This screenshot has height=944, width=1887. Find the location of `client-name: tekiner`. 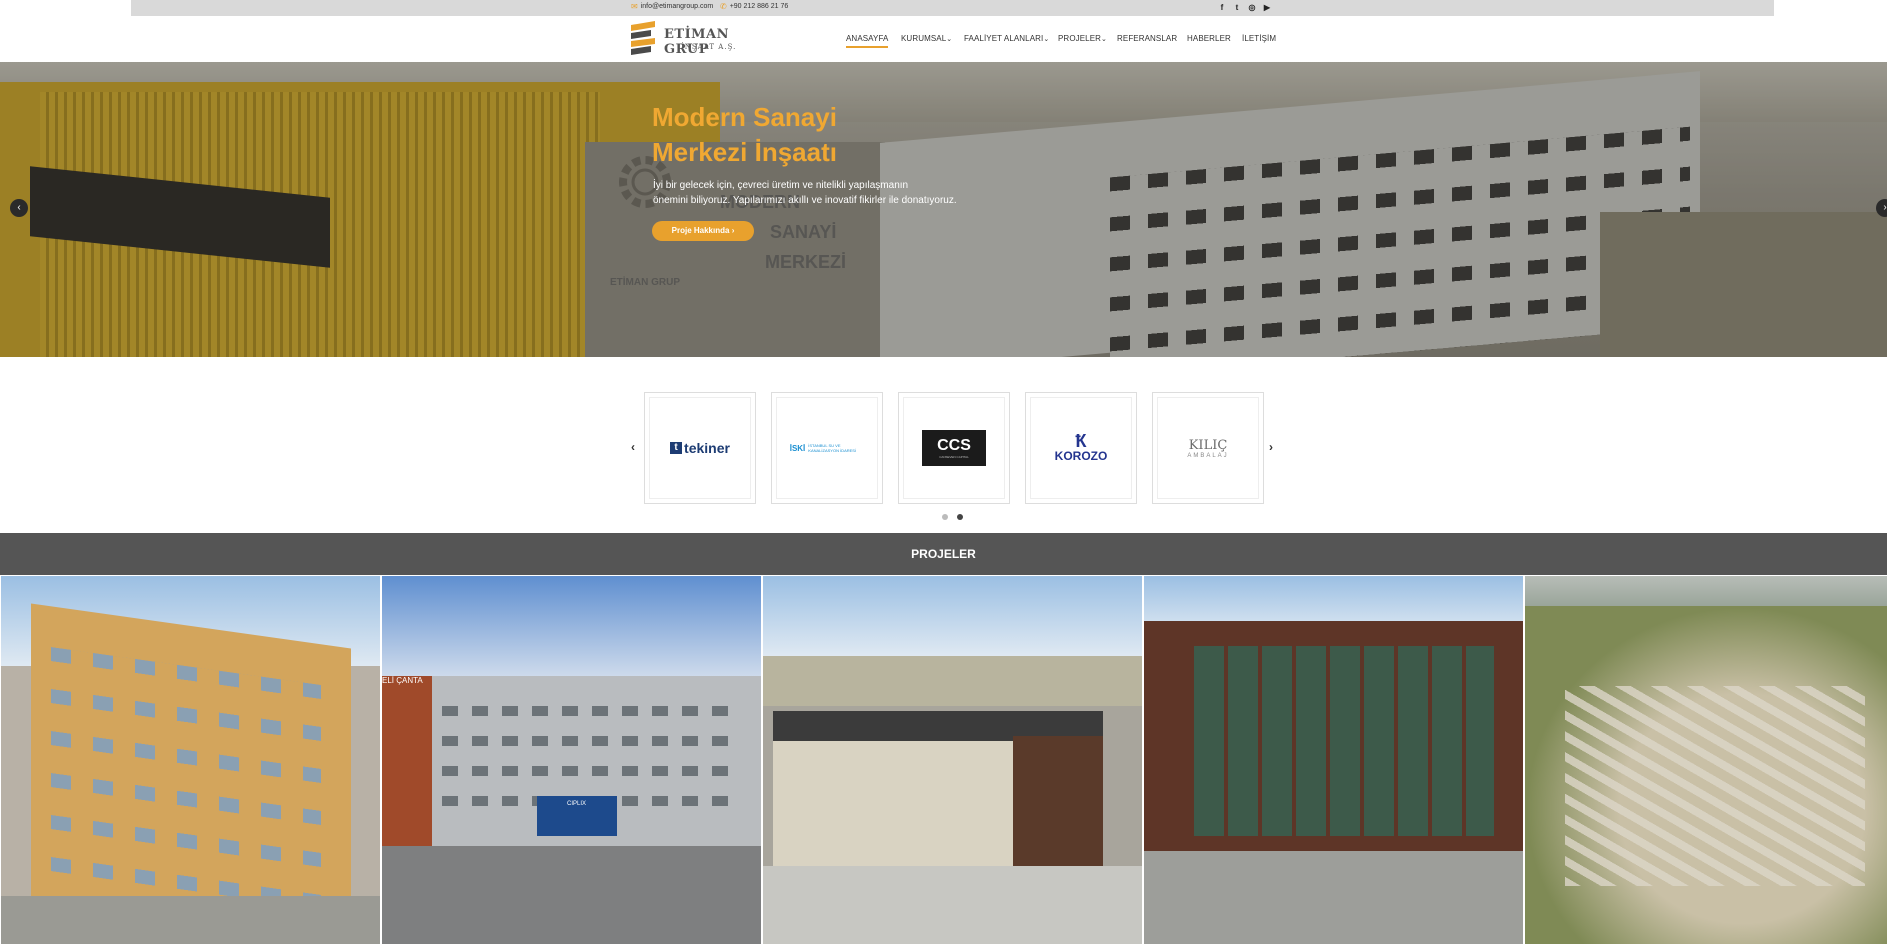

client-name: tekiner is located at coordinates (707, 448).